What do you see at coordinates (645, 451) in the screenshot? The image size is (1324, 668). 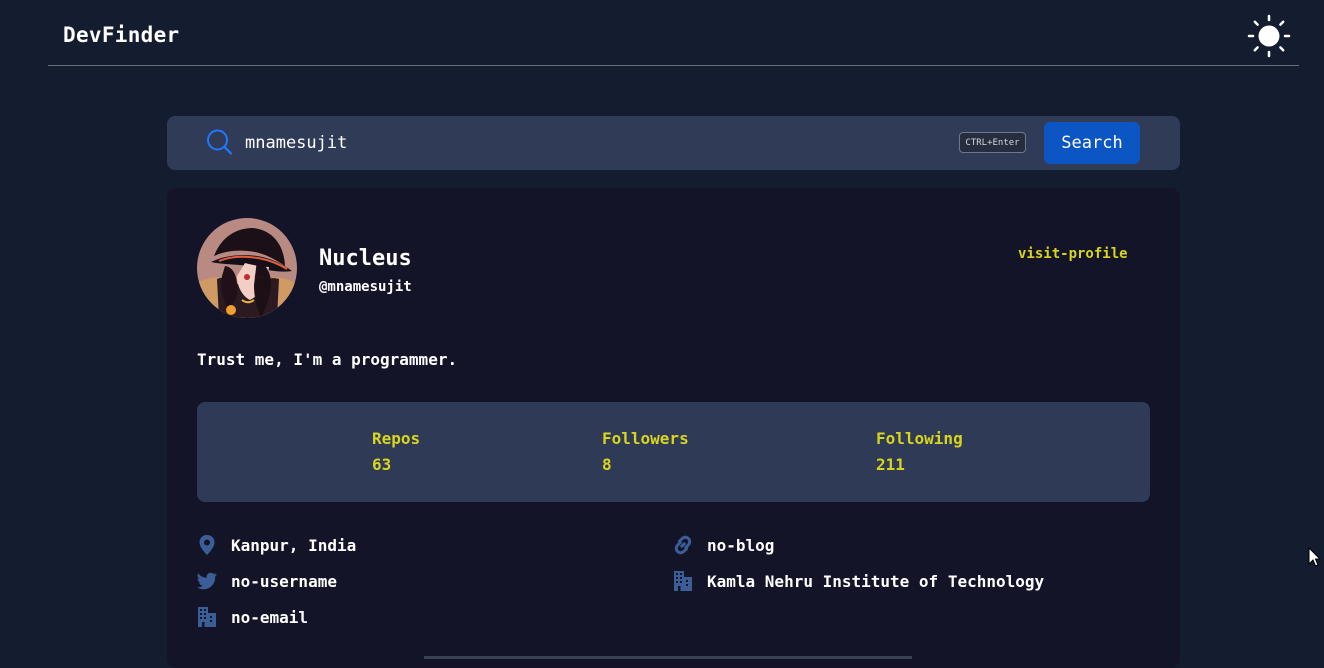 I see `followers-stat: Followers 8` at bounding box center [645, 451].